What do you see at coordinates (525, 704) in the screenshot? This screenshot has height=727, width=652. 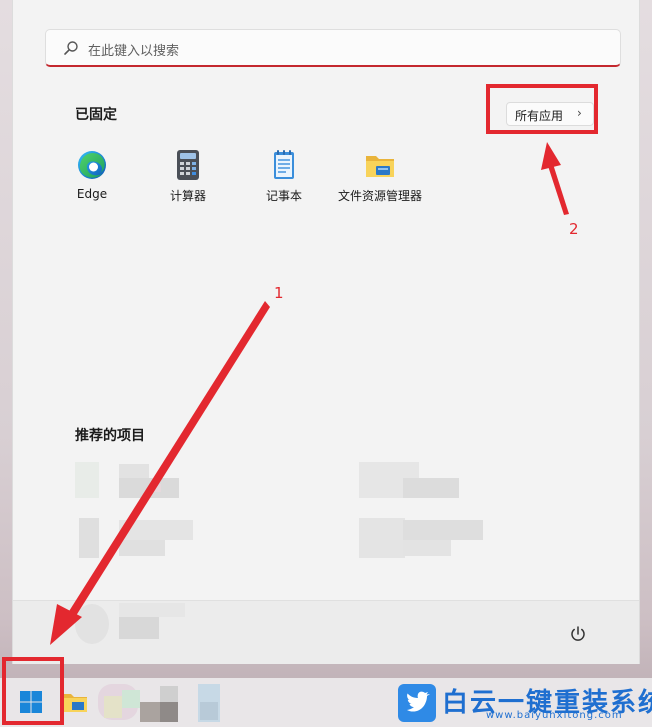 I see `watermark: 白云一键重装系统 www.baiyunxitong.com` at bounding box center [525, 704].